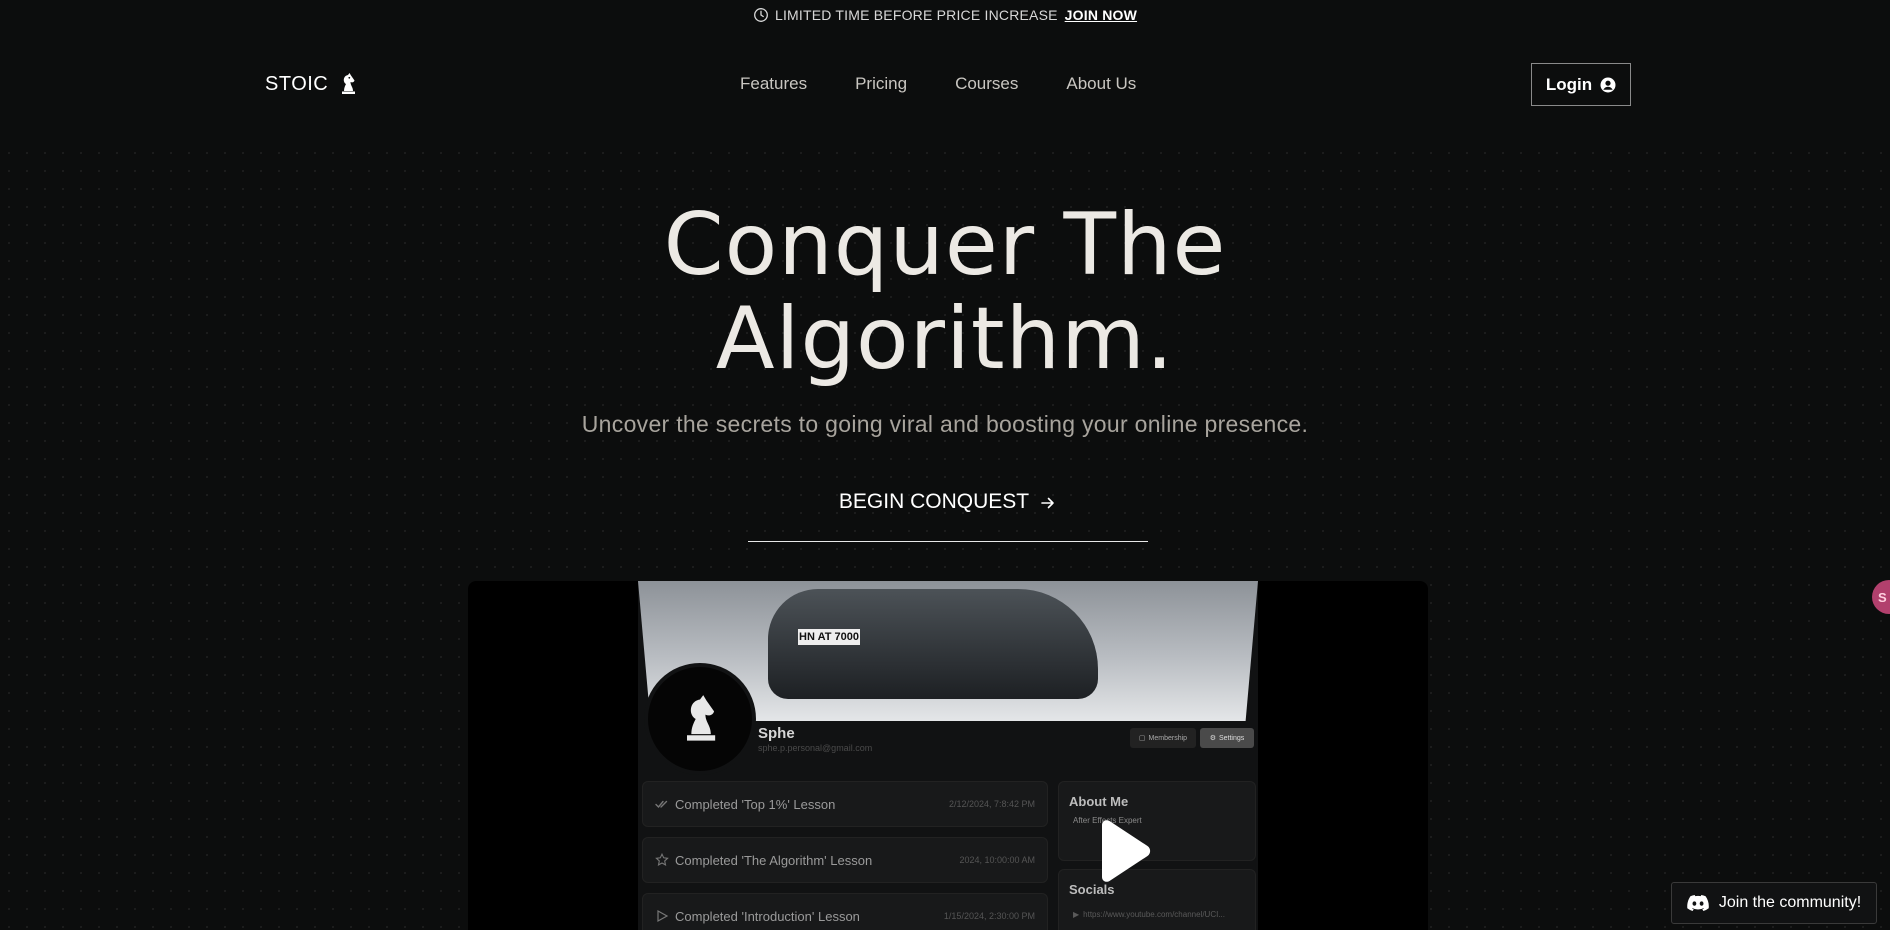 This screenshot has width=1890, height=930. What do you see at coordinates (1099, 801) in the screenshot?
I see `about-me-title: About Me` at bounding box center [1099, 801].